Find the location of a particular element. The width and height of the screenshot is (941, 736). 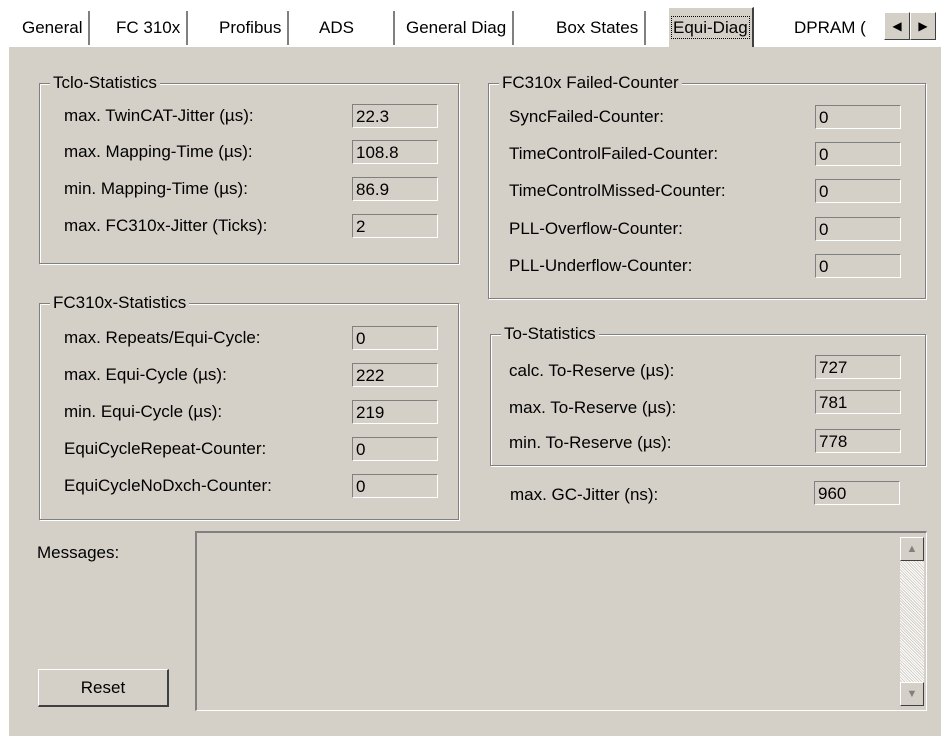

stat-label: min. Mapping-Time (µs): is located at coordinates (156, 188).